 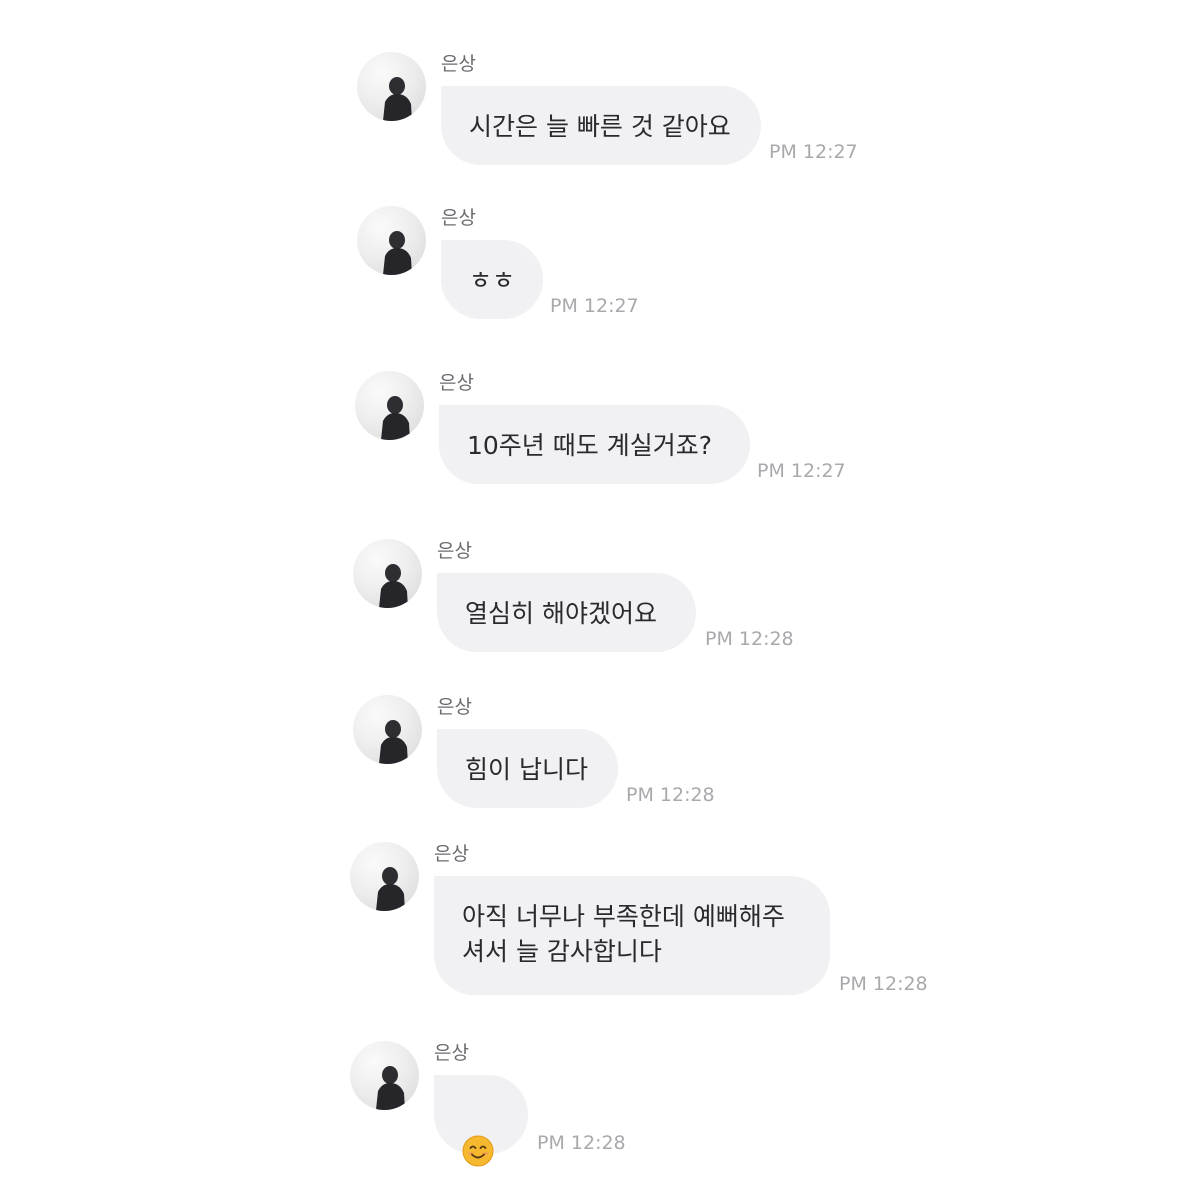 What do you see at coordinates (527, 768) in the screenshot?
I see `message-bubble: 힘이 납니다` at bounding box center [527, 768].